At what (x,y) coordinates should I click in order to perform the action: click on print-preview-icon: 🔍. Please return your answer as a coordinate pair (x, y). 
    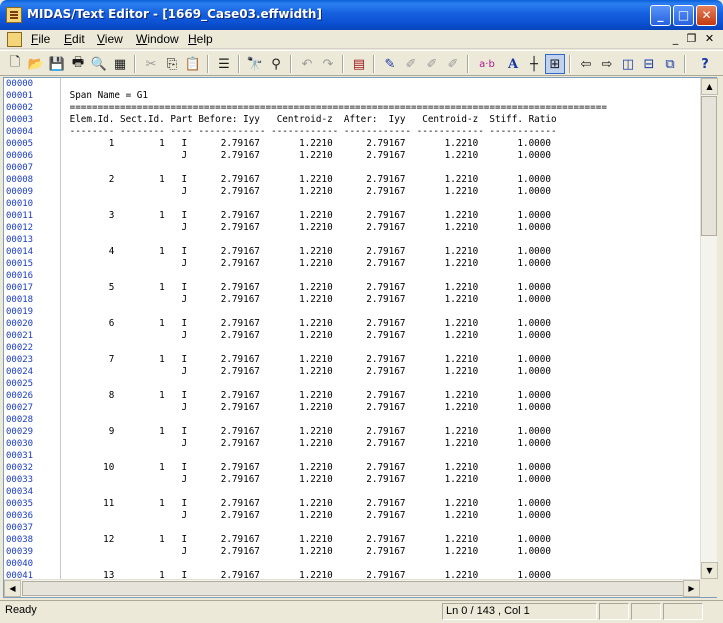
    Looking at the image, I should click on (99, 64).